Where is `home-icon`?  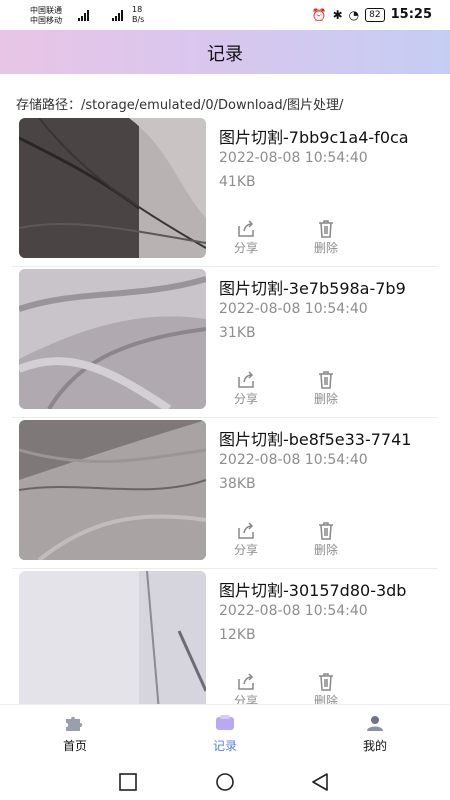 home-icon is located at coordinates (225, 782).